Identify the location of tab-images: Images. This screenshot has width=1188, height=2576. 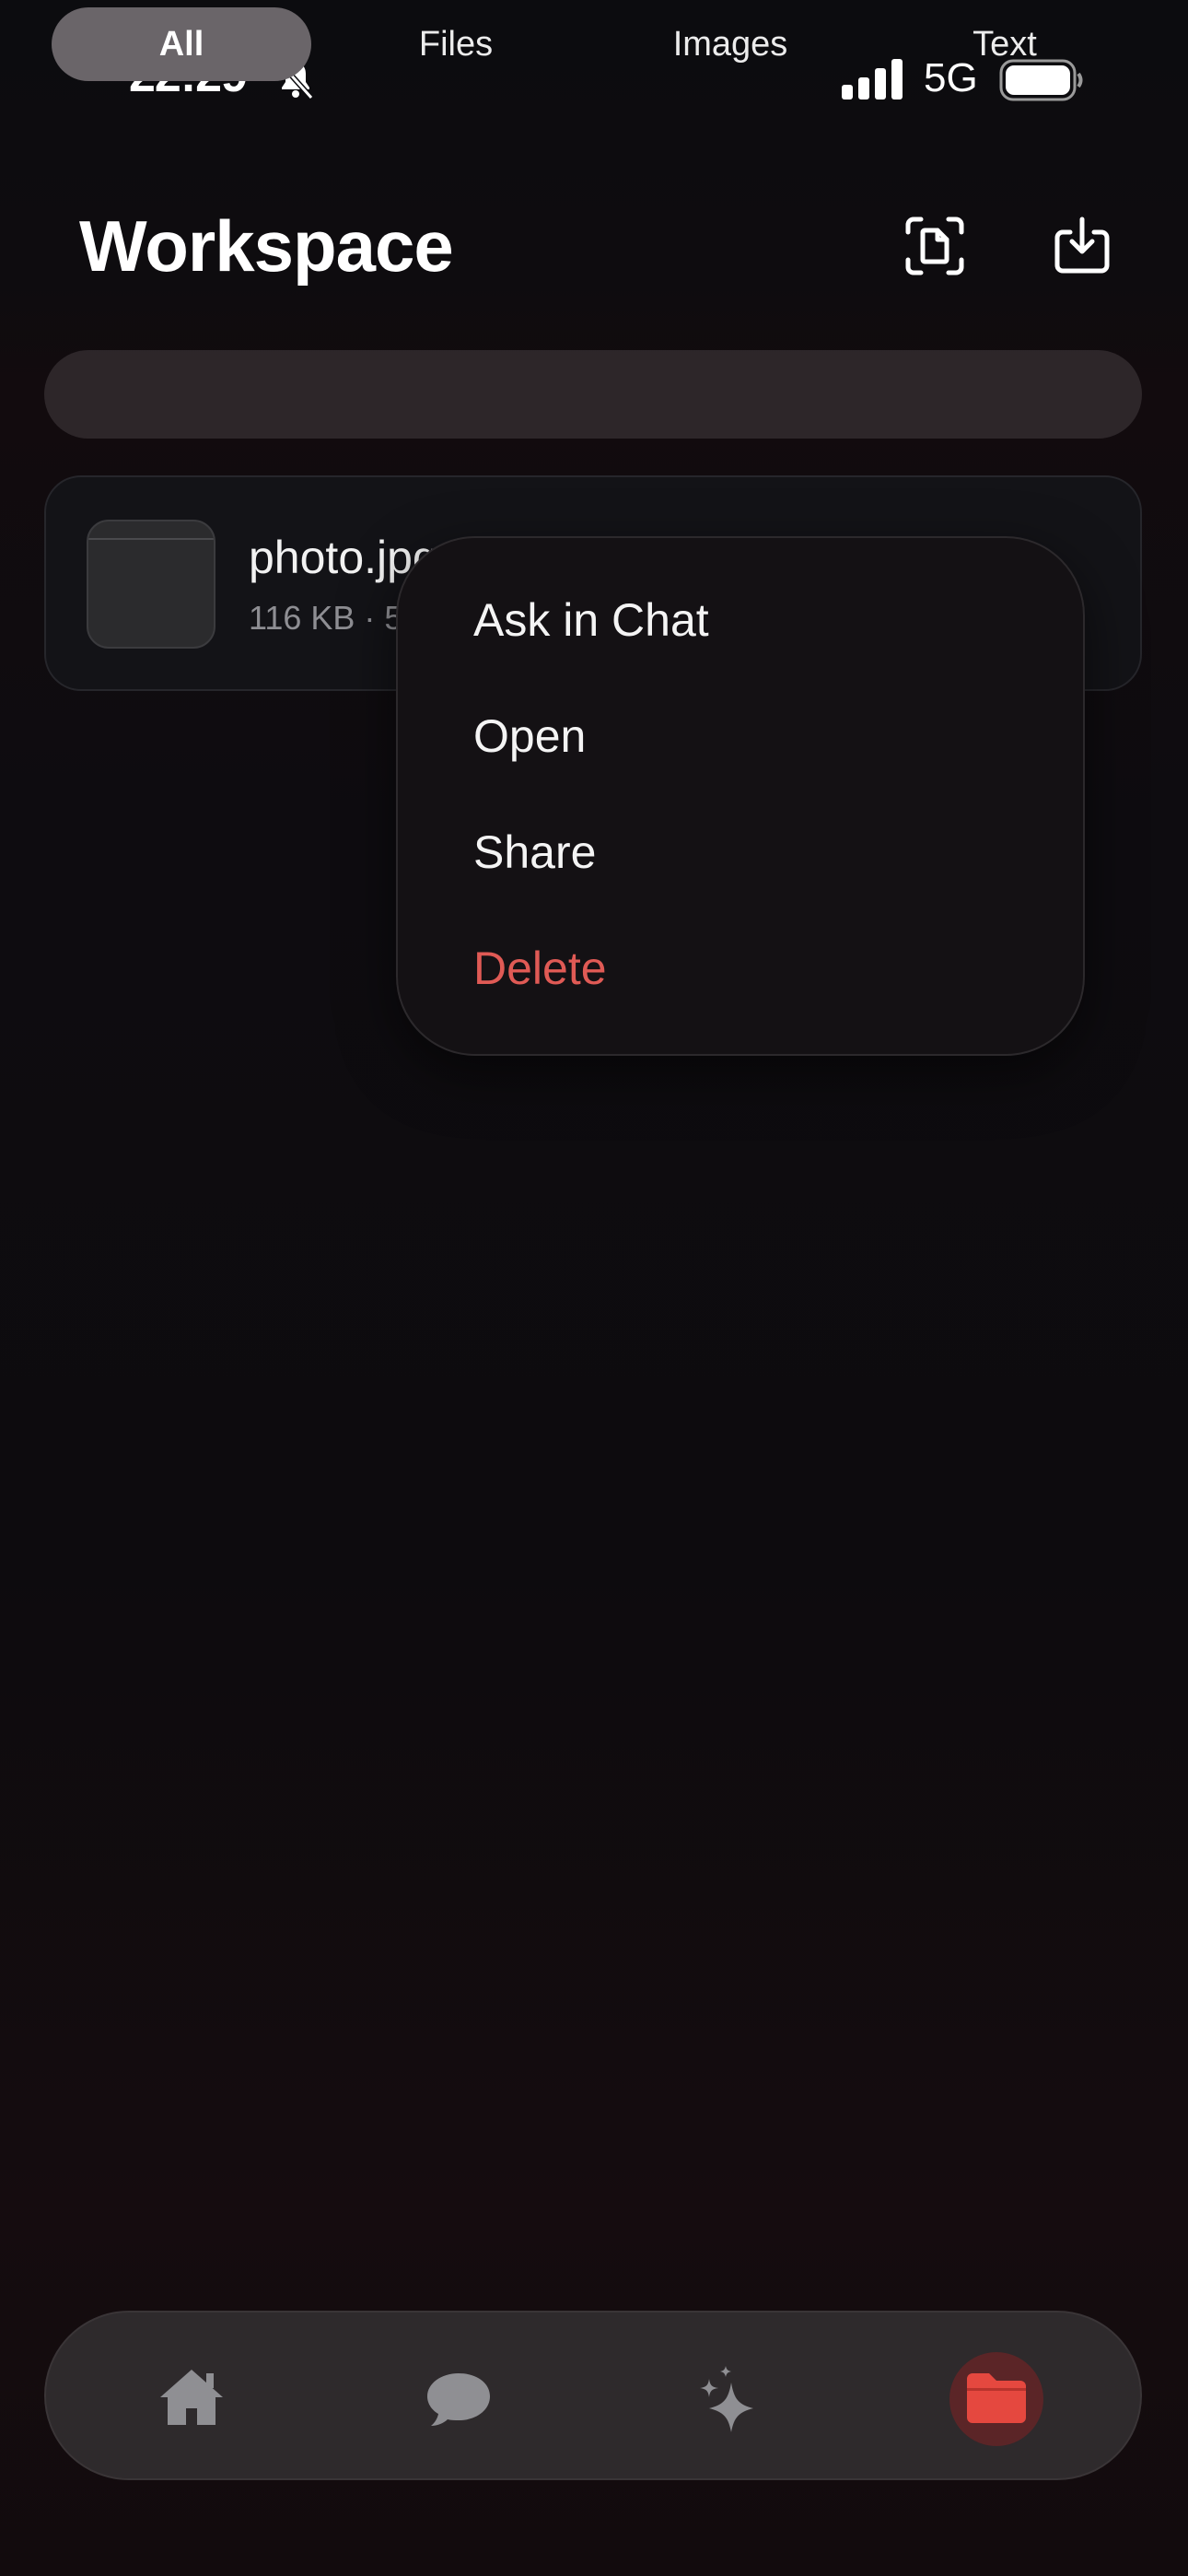
(730, 44).